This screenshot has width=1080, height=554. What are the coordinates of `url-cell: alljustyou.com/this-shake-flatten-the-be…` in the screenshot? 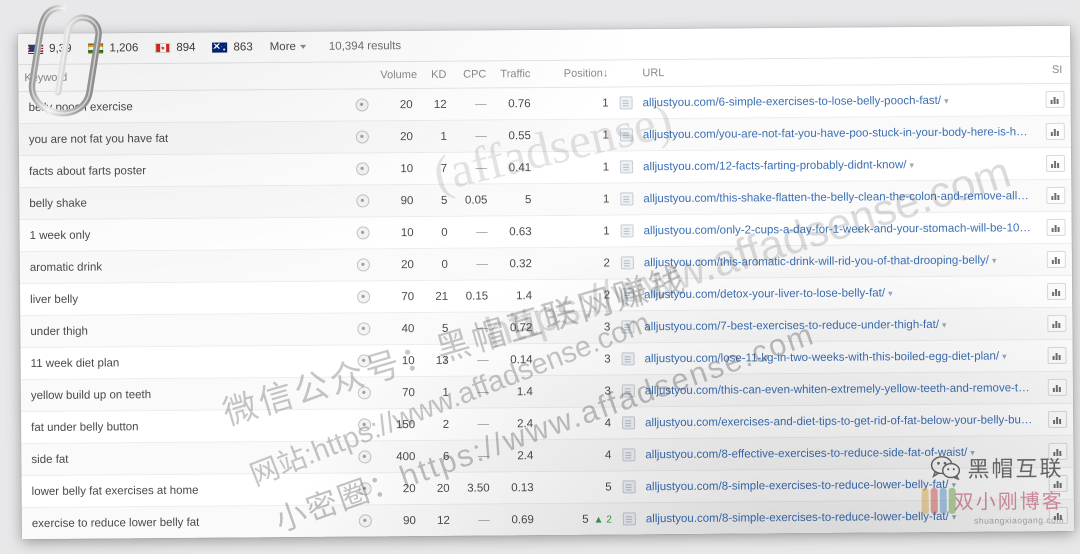 It's located at (837, 197).